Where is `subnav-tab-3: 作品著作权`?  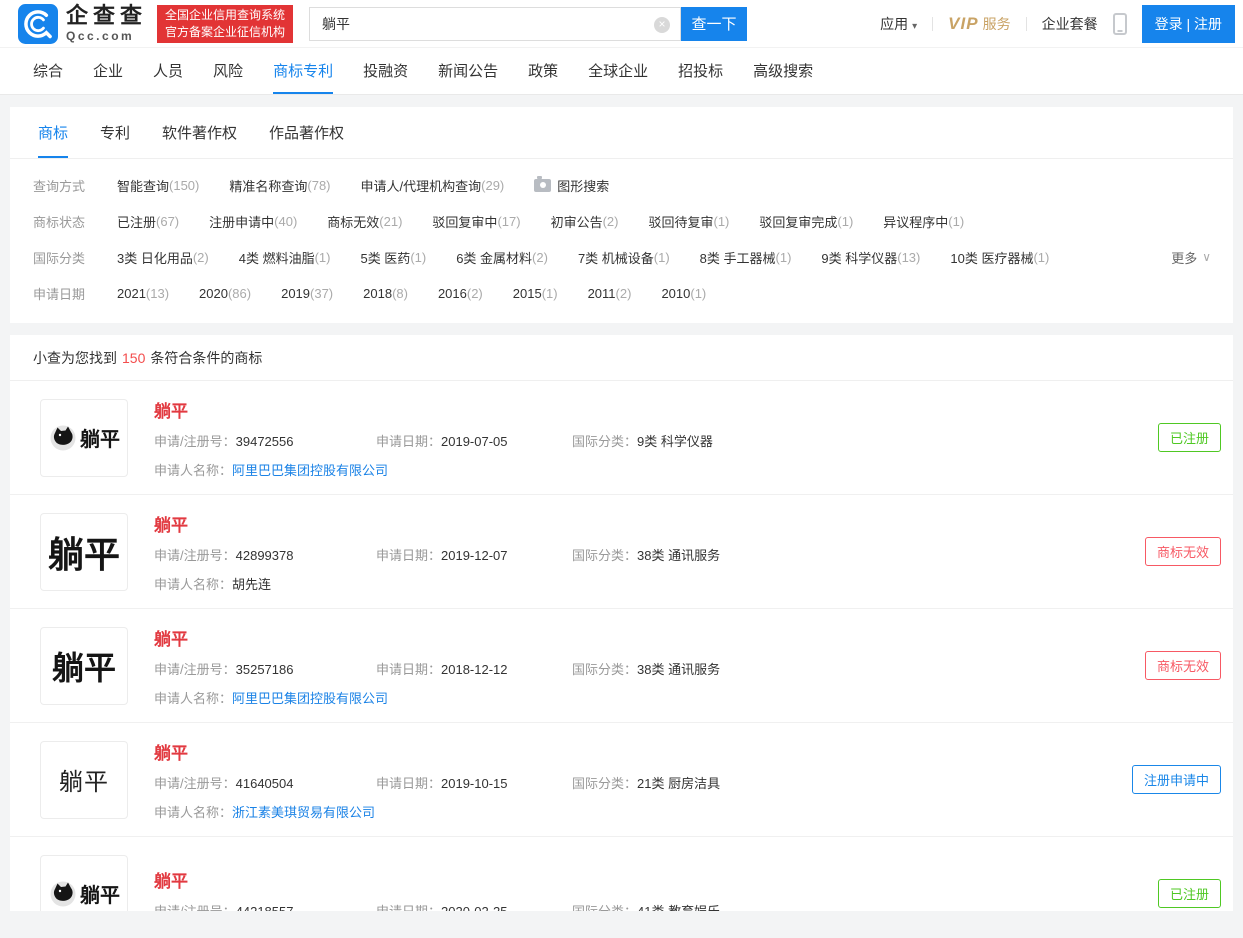 subnav-tab-3: 作品著作权 is located at coordinates (306, 132).